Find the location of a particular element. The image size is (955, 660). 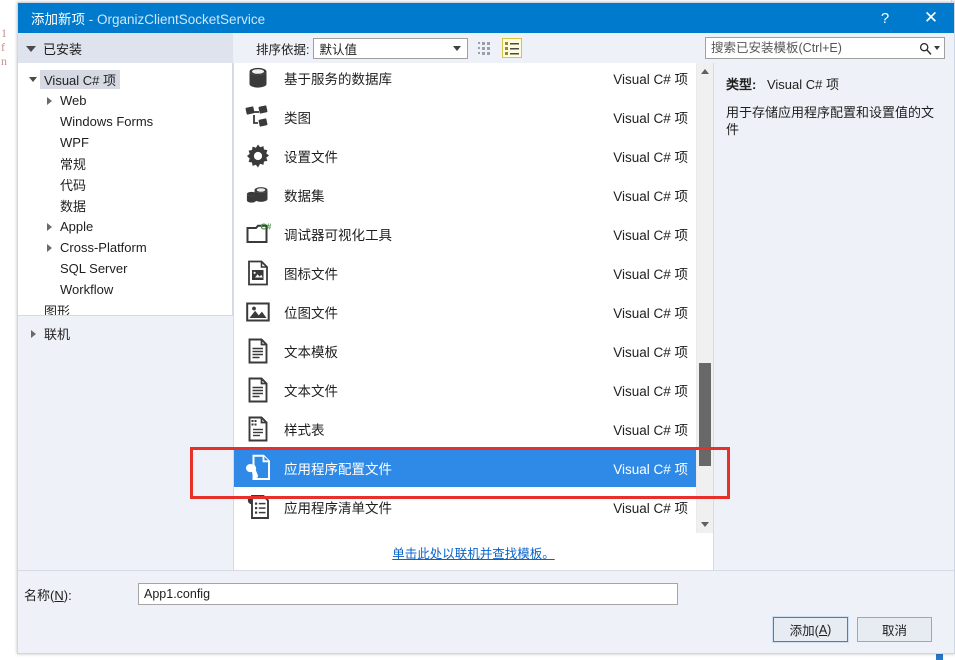

tree-item-: 联机 is located at coordinates (125, 333).